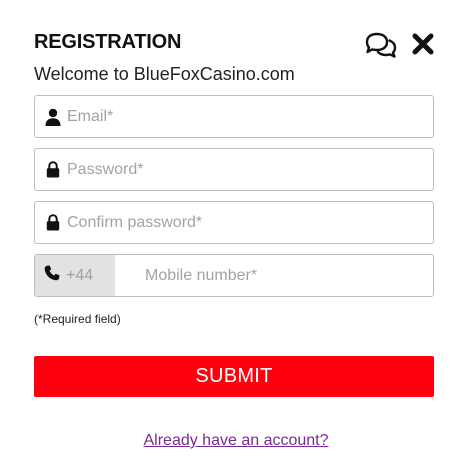 Image resolution: width=472 pixels, height=472 pixels. I want to click on confirm-password-field-container, so click(234, 222).